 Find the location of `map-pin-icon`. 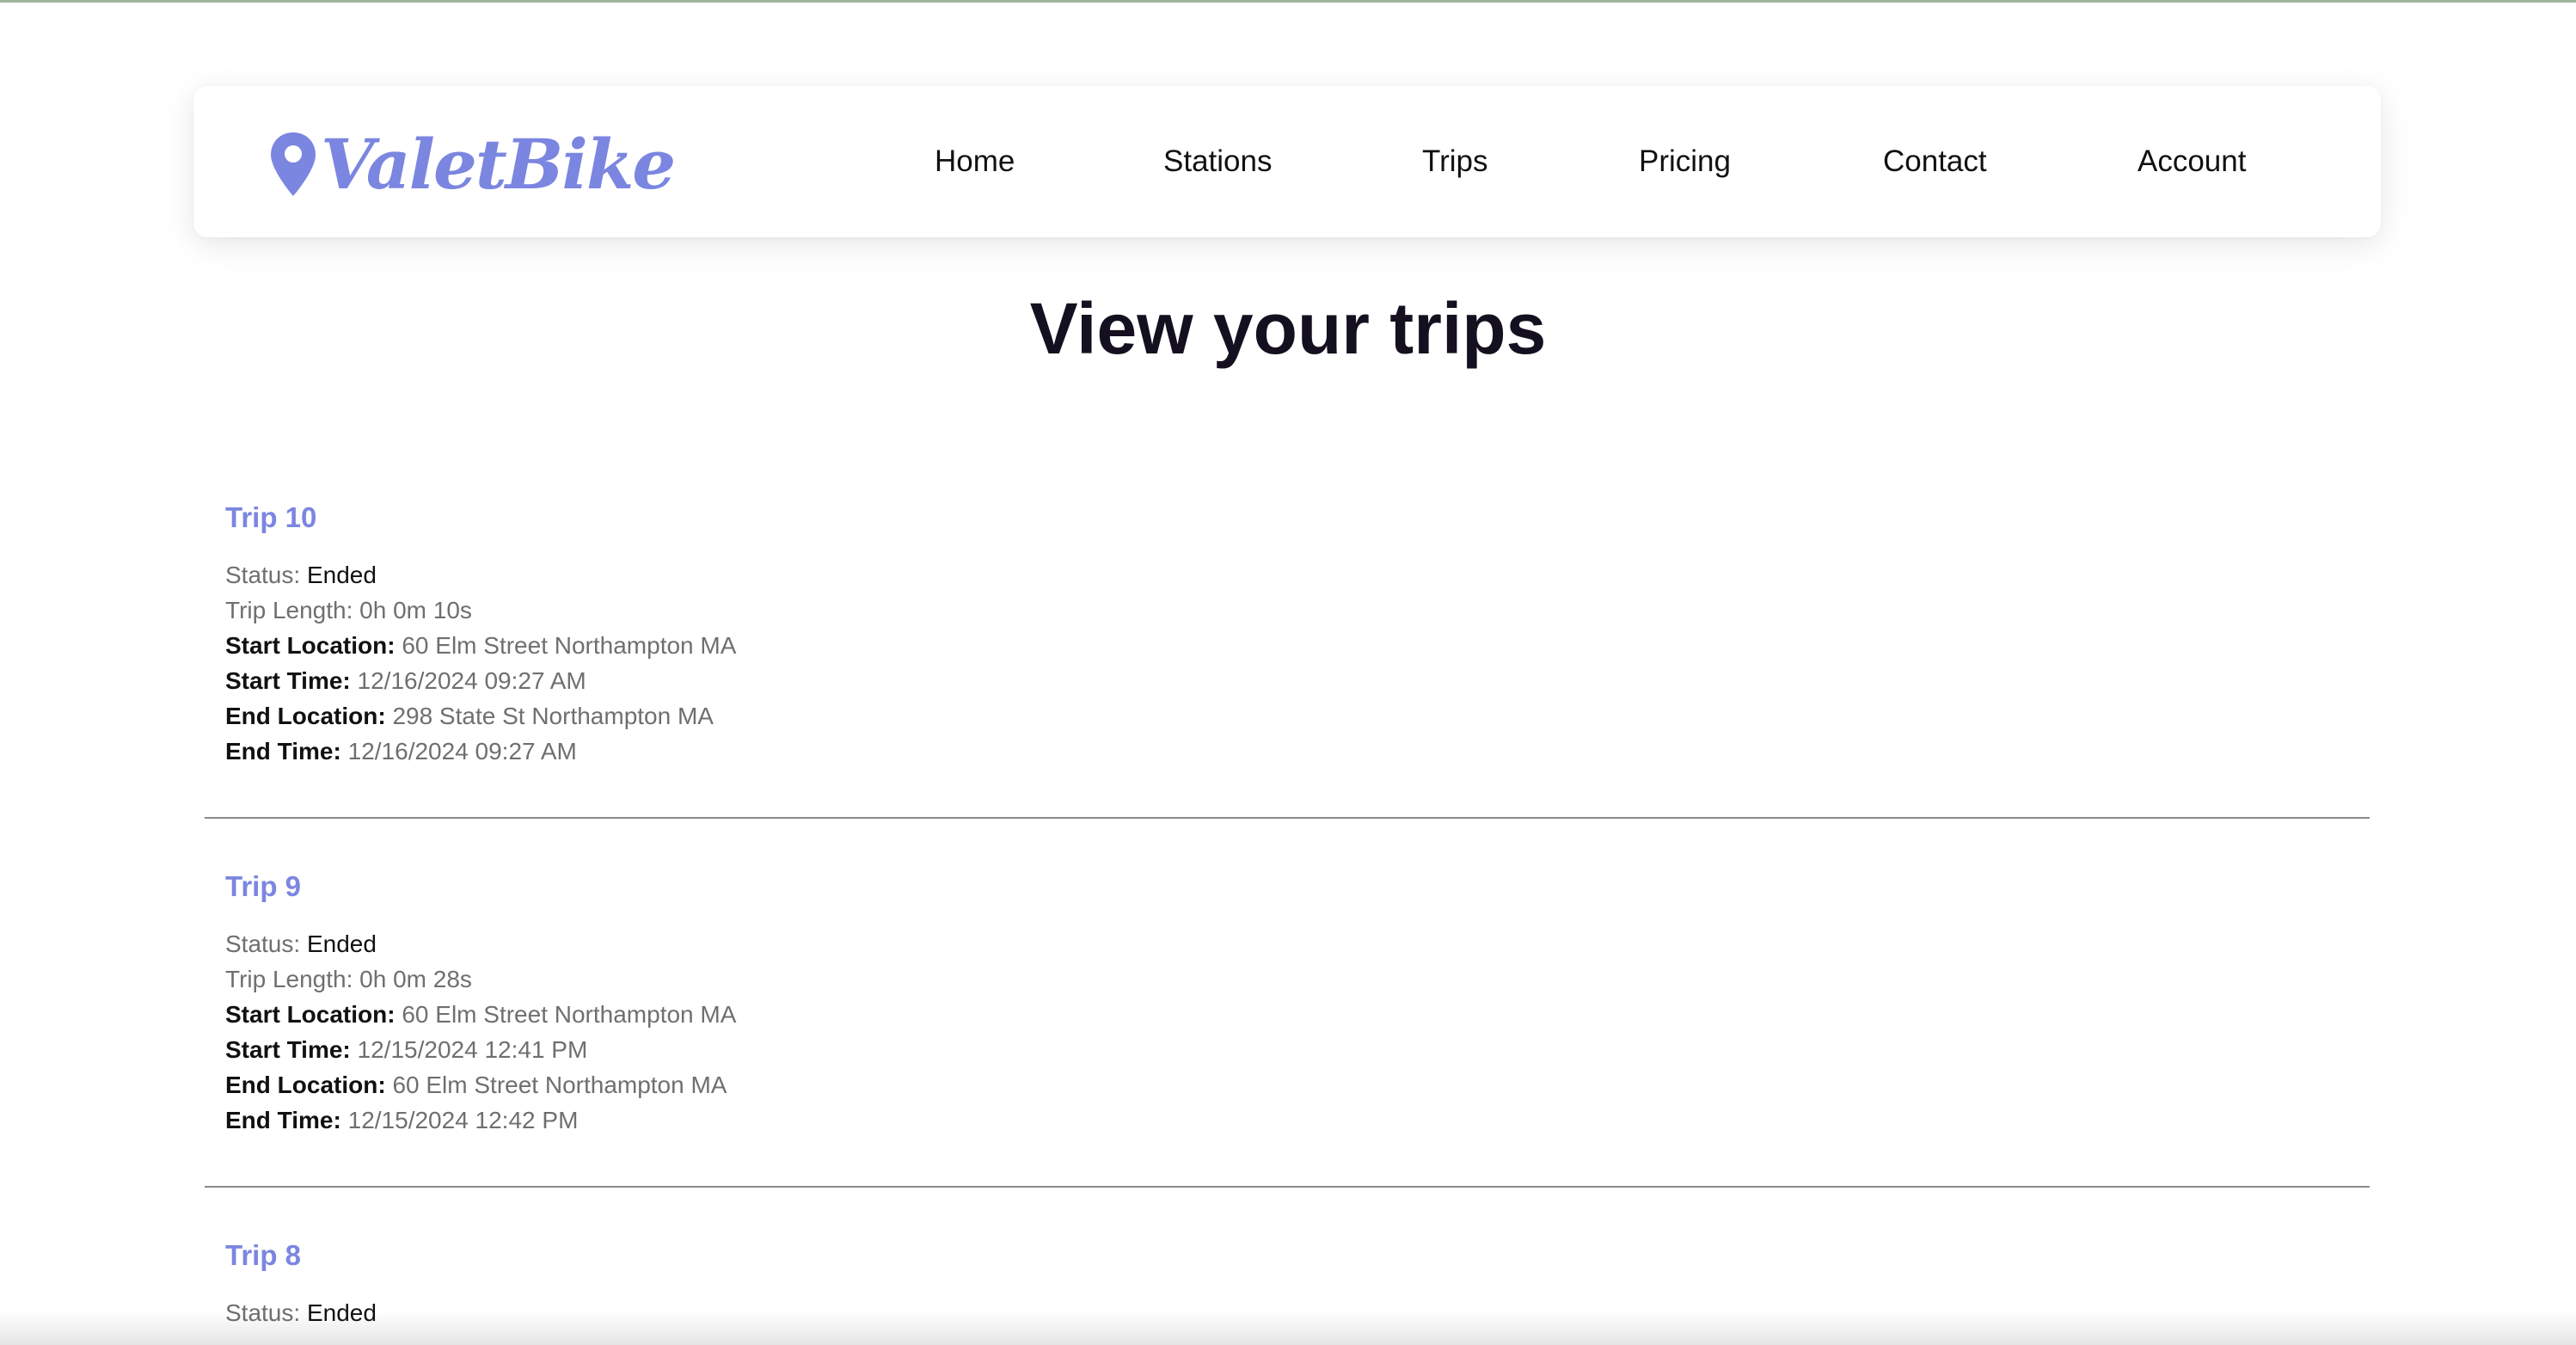

map-pin-icon is located at coordinates (293, 164).